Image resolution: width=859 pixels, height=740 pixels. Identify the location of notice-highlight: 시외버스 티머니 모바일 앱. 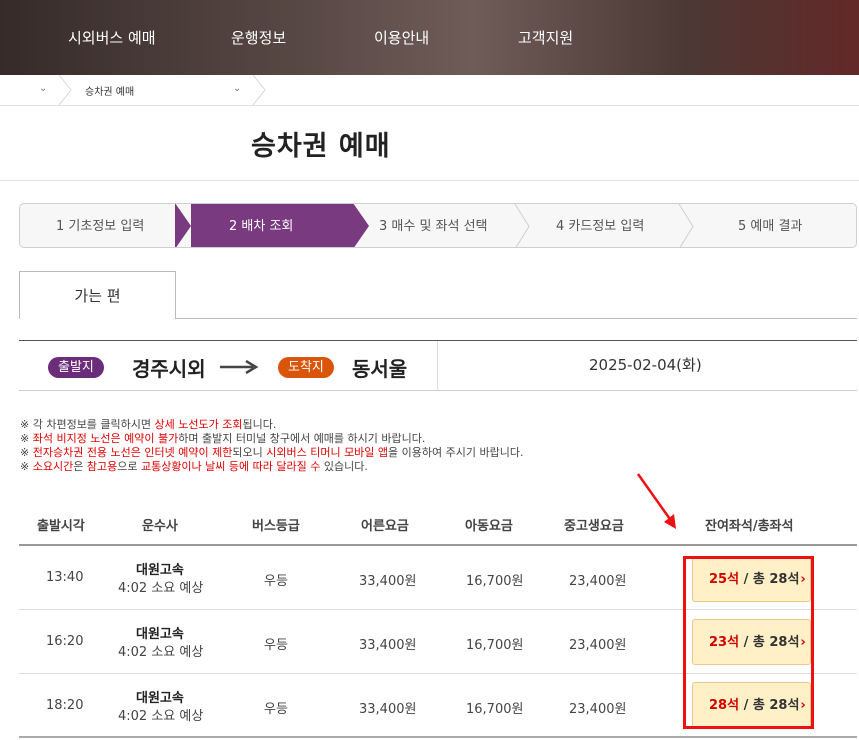
(327, 452).